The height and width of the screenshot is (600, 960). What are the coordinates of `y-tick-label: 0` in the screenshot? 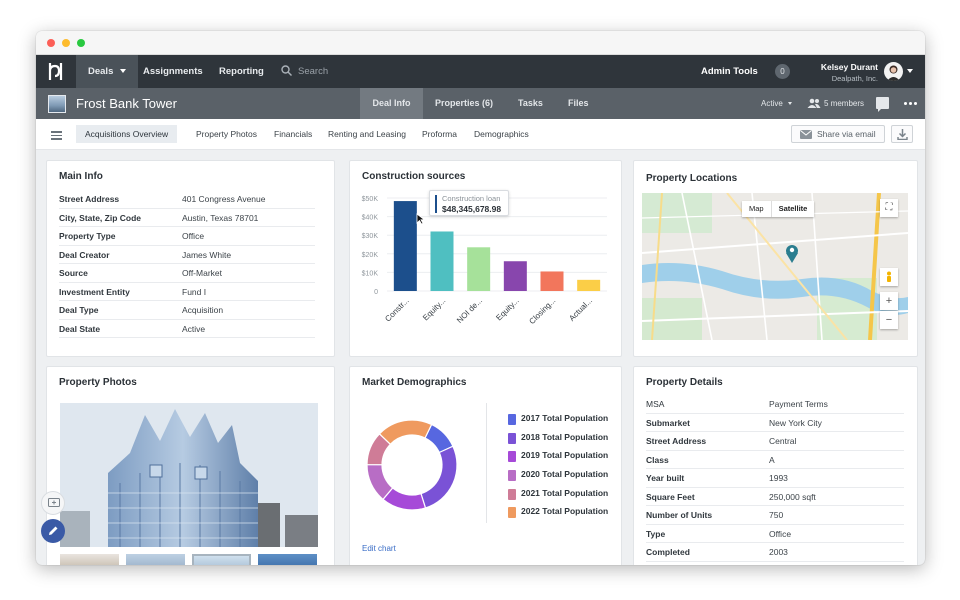 It's located at (376, 292).